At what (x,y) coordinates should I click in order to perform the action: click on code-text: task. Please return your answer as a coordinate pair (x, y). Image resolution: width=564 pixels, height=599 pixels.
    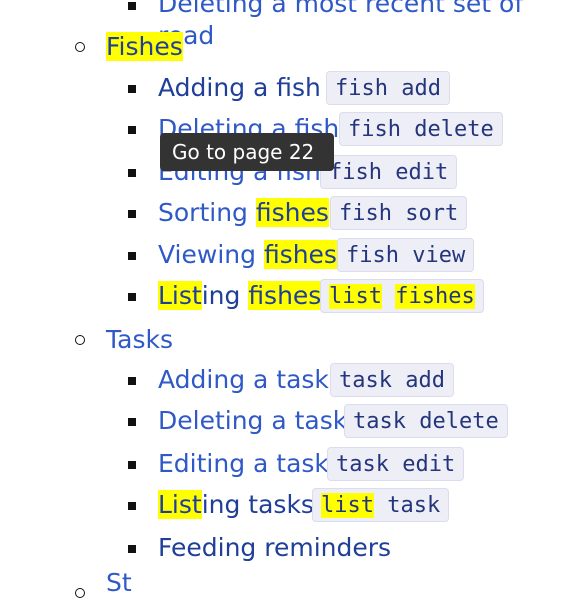
    Looking at the image, I should click on (407, 505).